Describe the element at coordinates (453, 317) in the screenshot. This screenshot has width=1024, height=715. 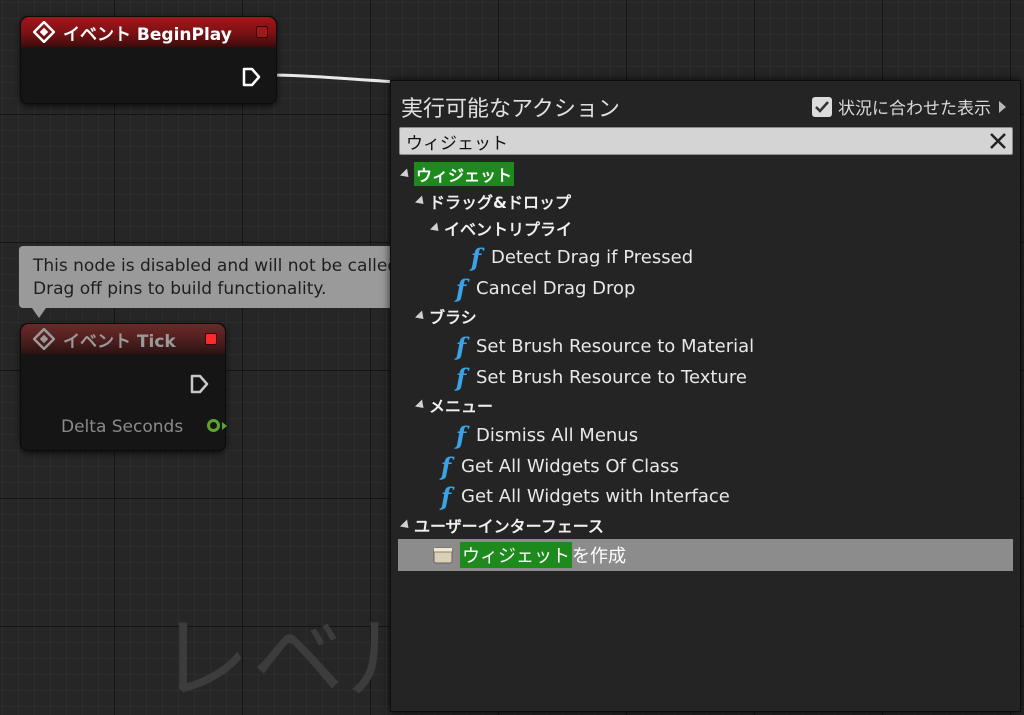
I see `category-label: ブラシ` at that location.